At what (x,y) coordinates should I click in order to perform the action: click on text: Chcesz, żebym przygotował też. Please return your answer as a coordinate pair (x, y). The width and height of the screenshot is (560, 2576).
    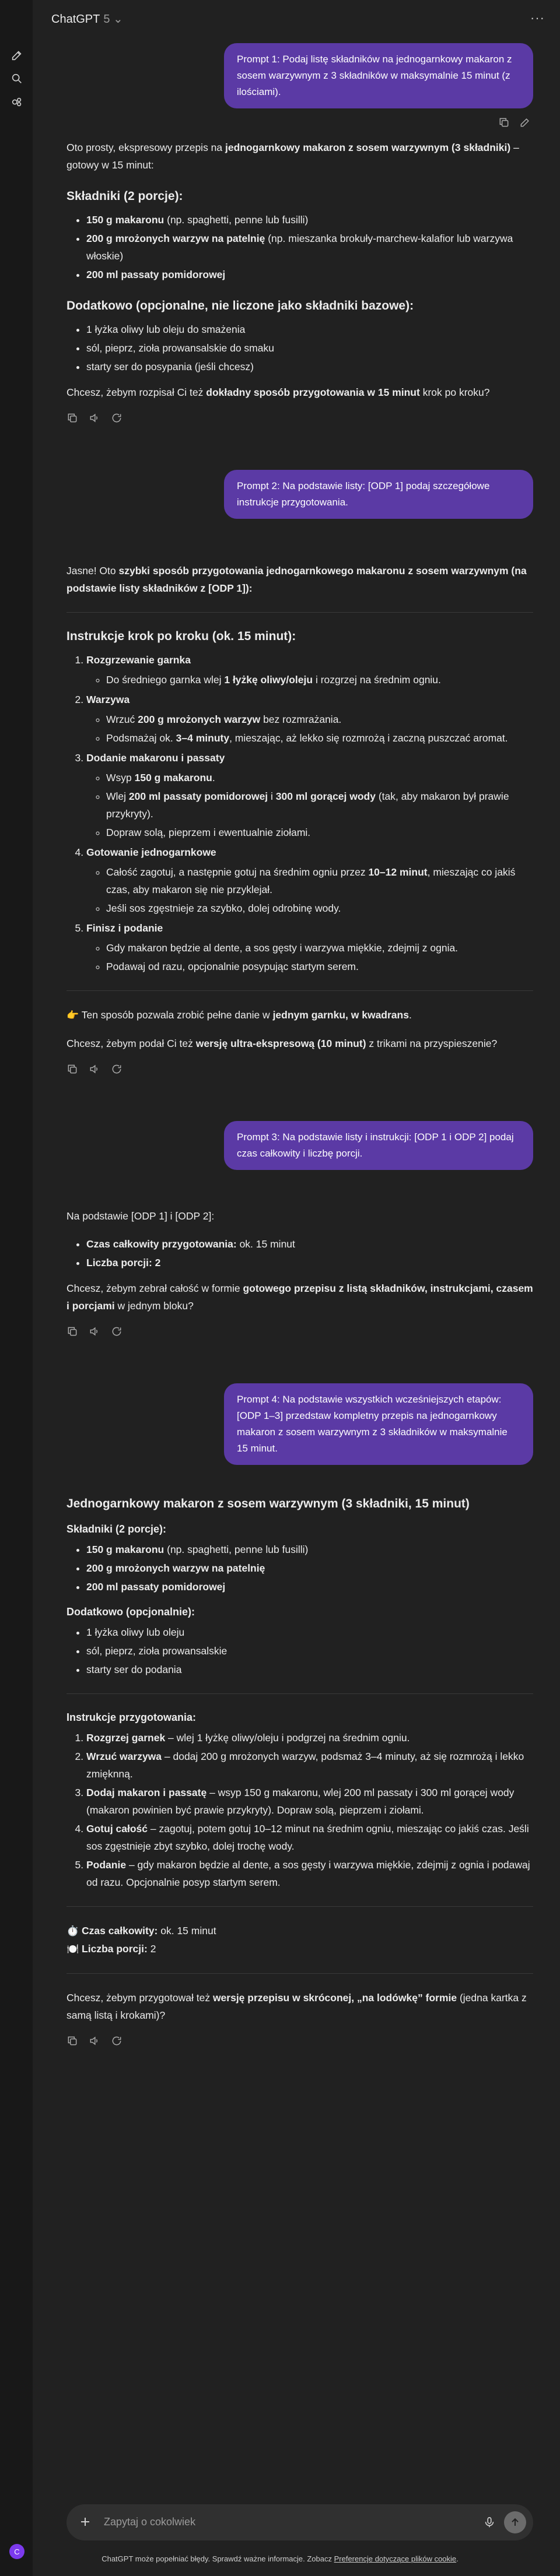
    Looking at the image, I should click on (139, 1998).